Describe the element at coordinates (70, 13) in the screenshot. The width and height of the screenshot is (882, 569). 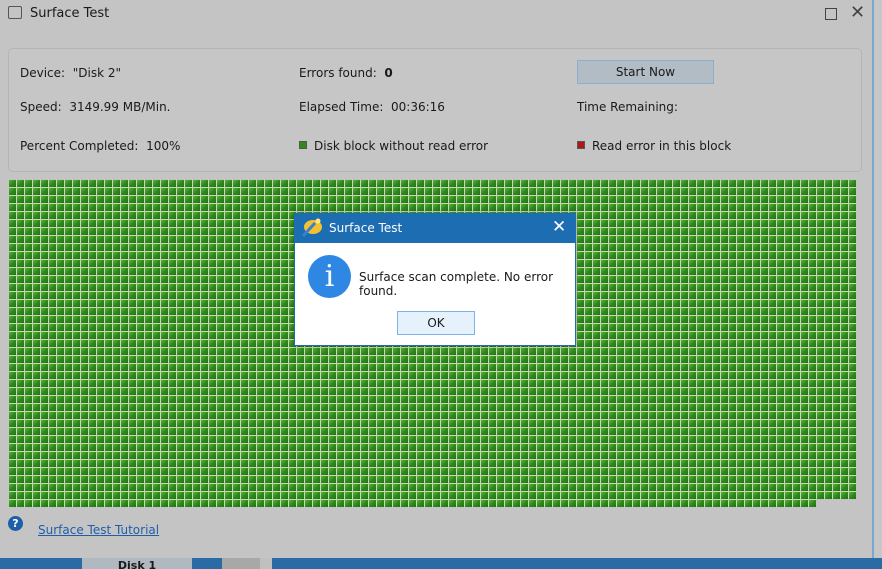
I see `window-title: Surface Test` at that location.